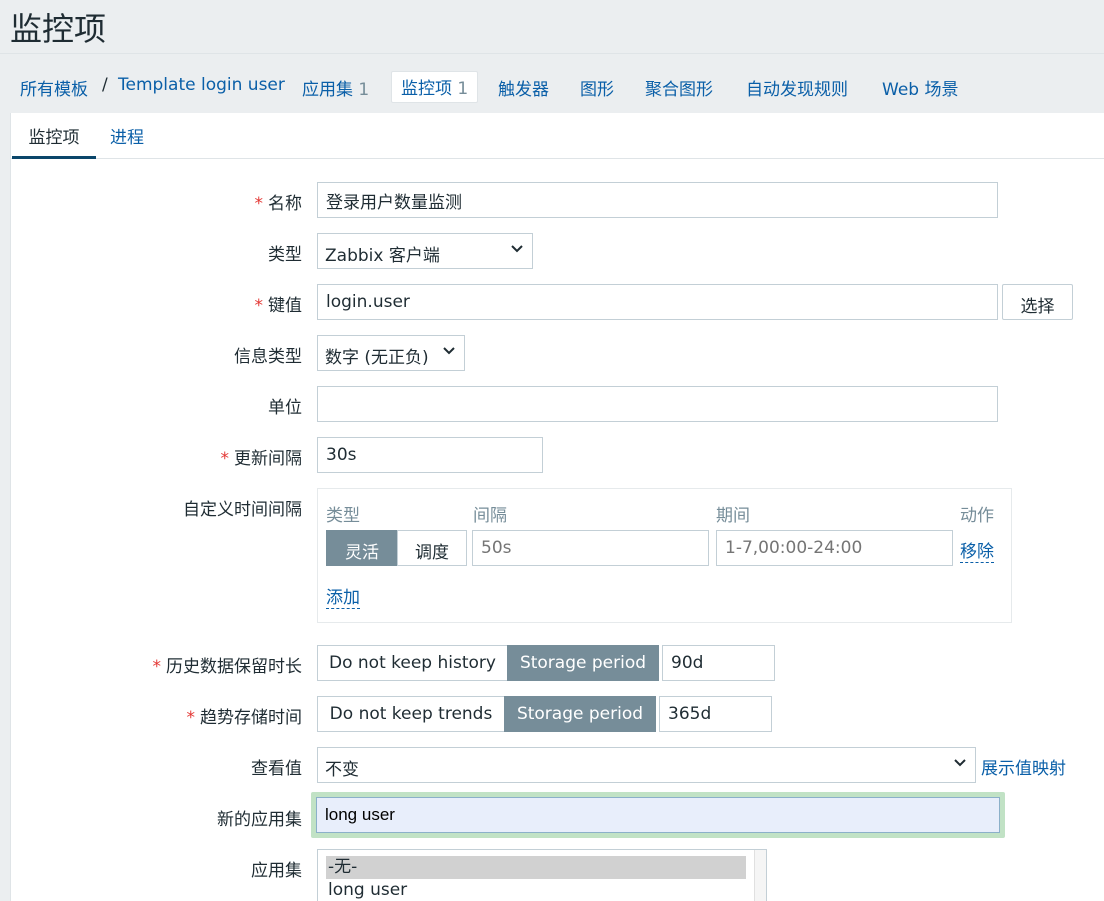 This screenshot has width=1104, height=901. Describe the element at coordinates (679, 87) in the screenshot. I see `nav-screens: 聚合图形` at that location.